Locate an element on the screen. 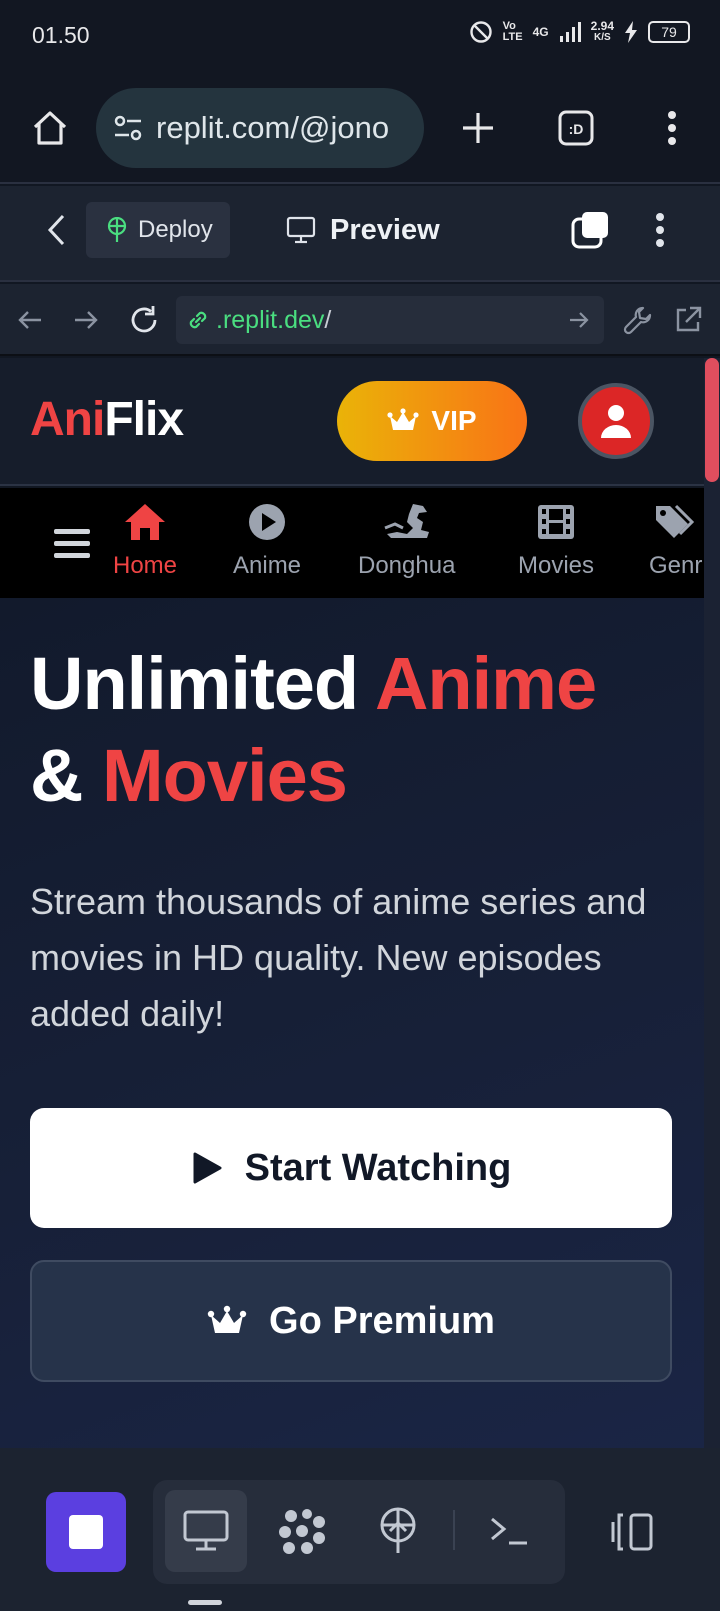 Image resolution: width=720 pixels, height=1611 pixels. home-button is located at coordinates (50, 128).